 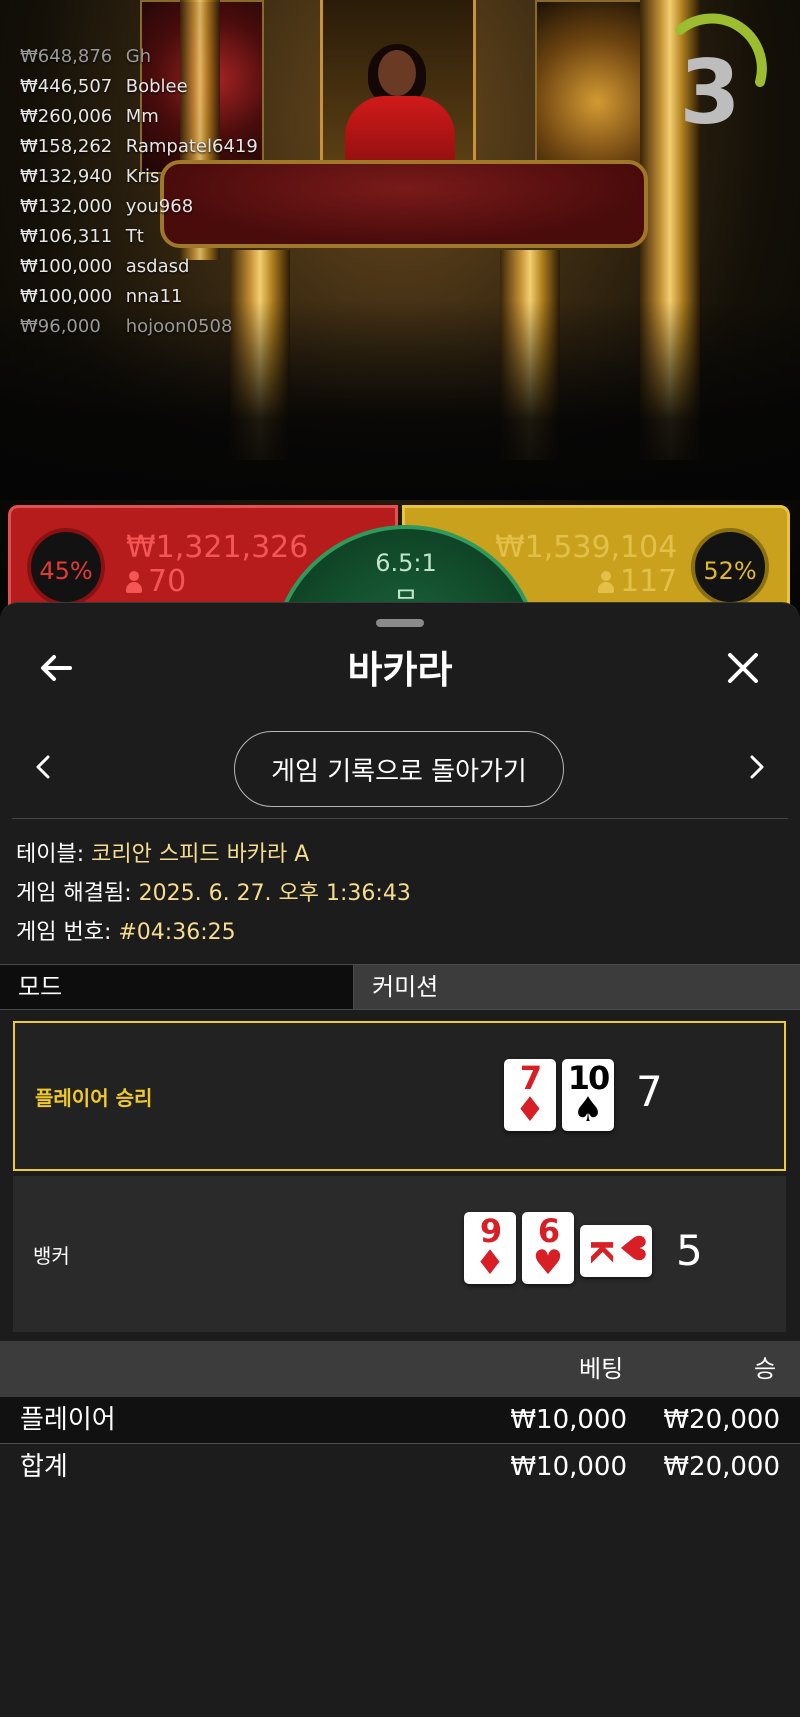 What do you see at coordinates (66, 236) in the screenshot?
I see `leaderboard-amount: ₩106,311` at bounding box center [66, 236].